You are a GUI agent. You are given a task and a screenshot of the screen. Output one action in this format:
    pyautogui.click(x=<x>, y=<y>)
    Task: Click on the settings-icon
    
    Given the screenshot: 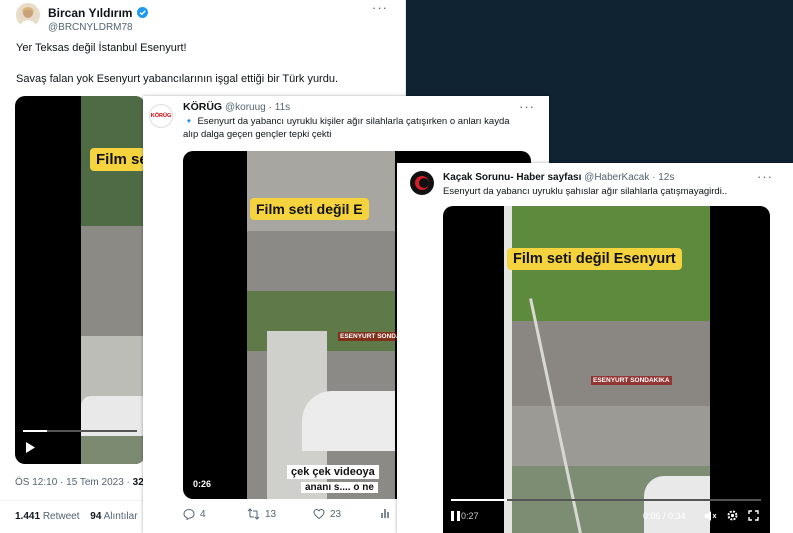 What is the action you would take?
    pyautogui.click(x=732, y=516)
    